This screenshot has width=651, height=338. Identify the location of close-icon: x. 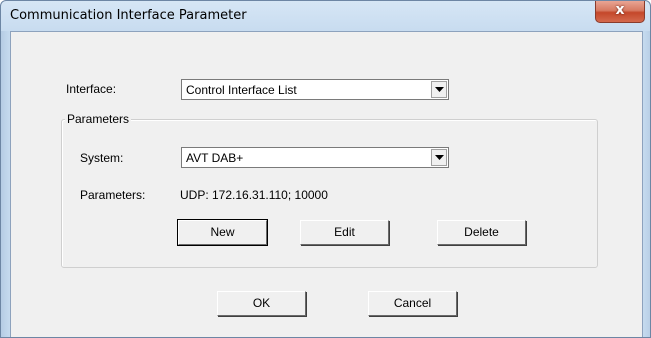
(620, 10).